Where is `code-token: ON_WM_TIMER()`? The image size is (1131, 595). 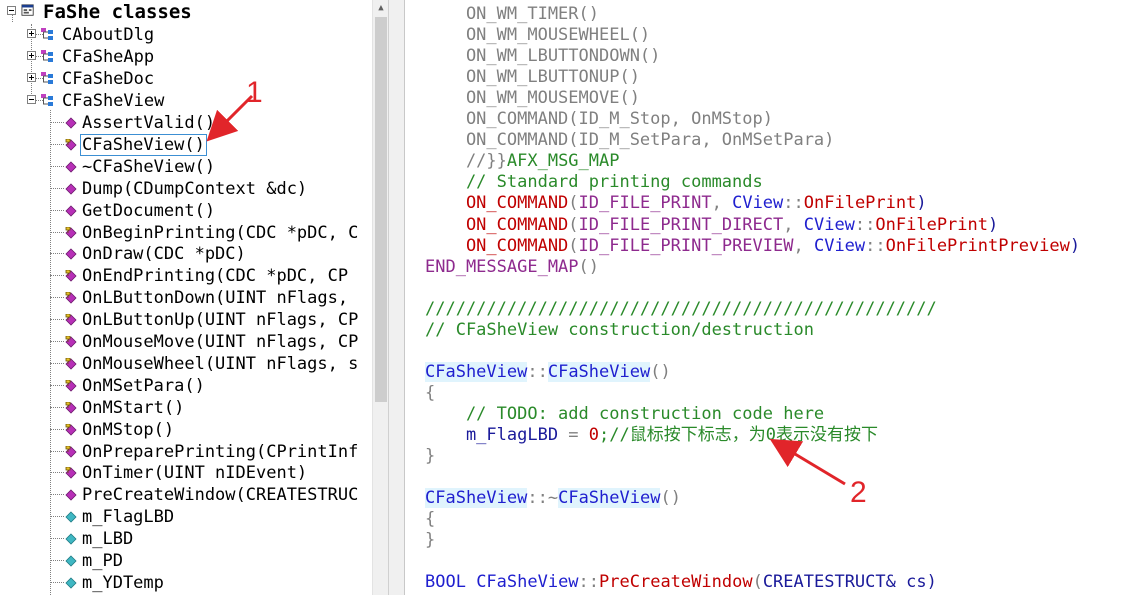 code-token: ON_WM_TIMER() is located at coordinates (512, 14).